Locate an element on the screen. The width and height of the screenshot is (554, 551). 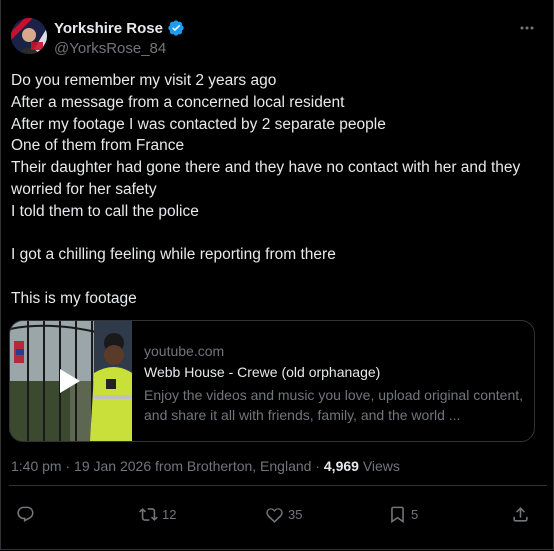
author-name: Yorkshire Rose is located at coordinates (119, 28).